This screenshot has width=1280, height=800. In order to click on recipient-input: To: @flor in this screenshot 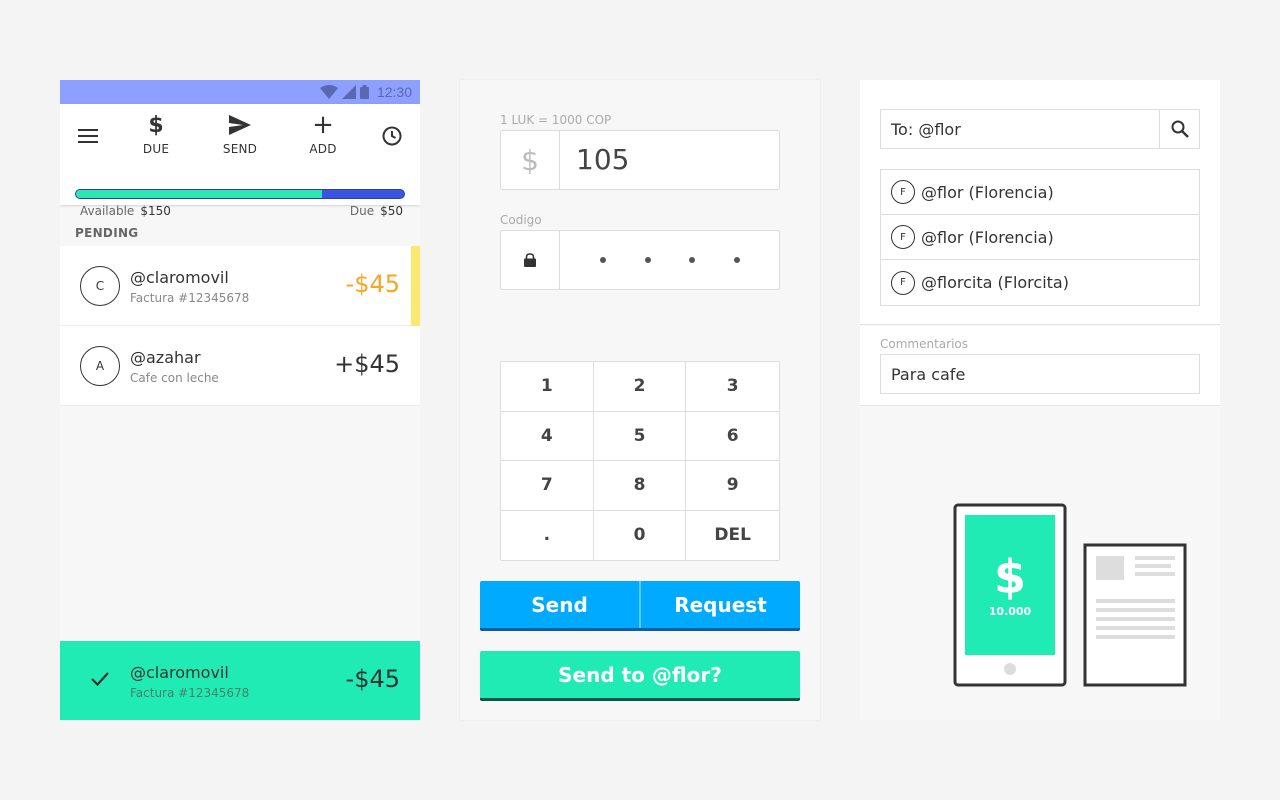, I will do `click(1040, 129)`.